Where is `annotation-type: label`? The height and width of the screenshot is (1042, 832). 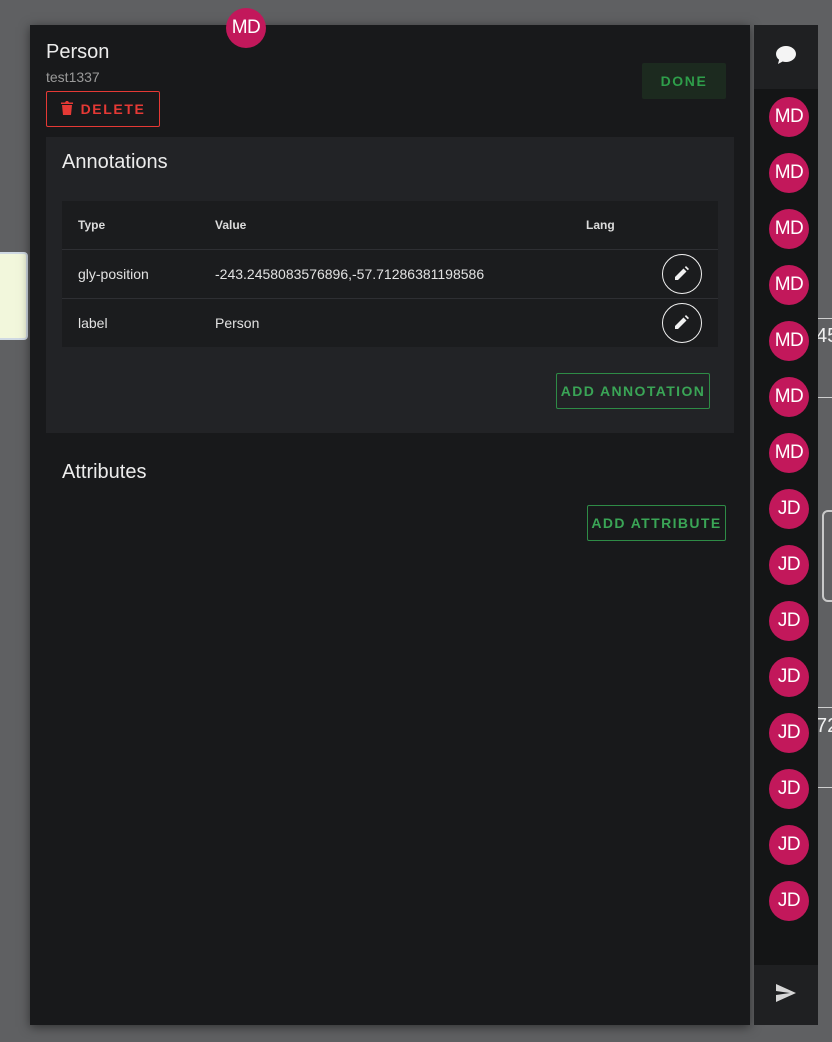
annotation-type: label is located at coordinates (93, 323).